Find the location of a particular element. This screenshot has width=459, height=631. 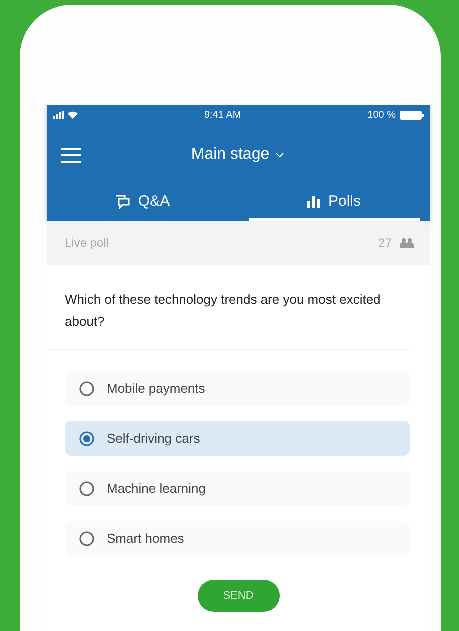

bar-chart-icon is located at coordinates (313, 202).